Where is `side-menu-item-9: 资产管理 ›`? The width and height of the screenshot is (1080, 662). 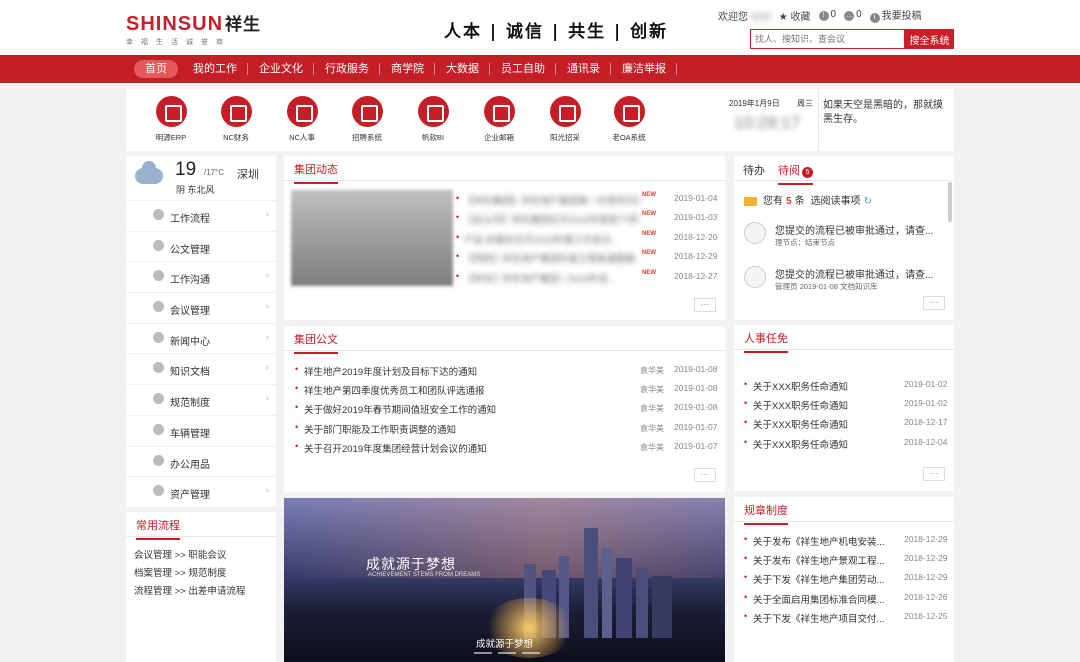
side-menu-item-9: 资产管理 › is located at coordinates (201, 491).